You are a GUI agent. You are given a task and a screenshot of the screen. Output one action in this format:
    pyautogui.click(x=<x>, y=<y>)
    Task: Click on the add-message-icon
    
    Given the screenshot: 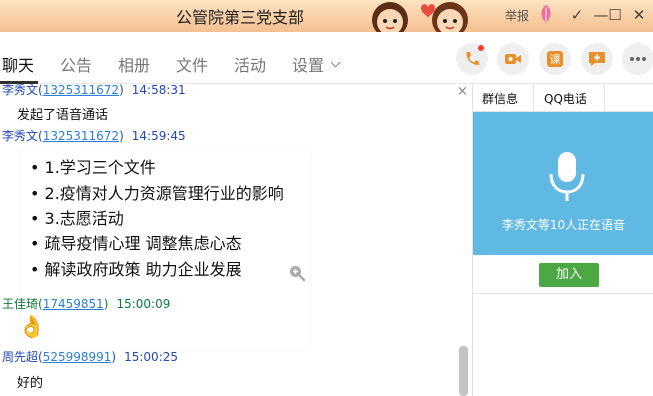 What is the action you would take?
    pyautogui.click(x=597, y=59)
    